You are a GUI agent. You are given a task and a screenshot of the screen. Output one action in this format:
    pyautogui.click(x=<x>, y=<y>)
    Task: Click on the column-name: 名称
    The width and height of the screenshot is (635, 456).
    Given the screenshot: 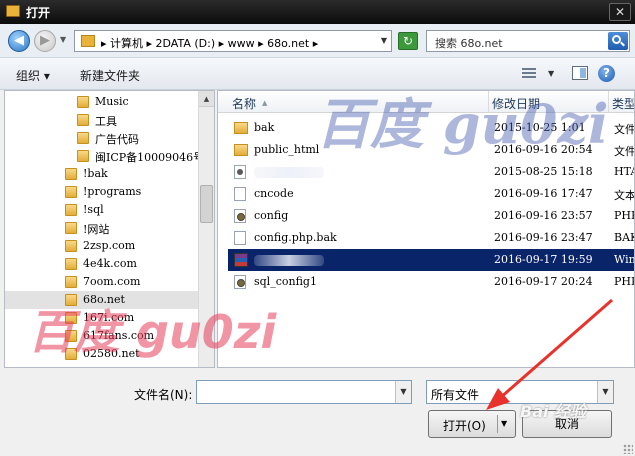 What is the action you would take?
    pyautogui.click(x=244, y=103)
    